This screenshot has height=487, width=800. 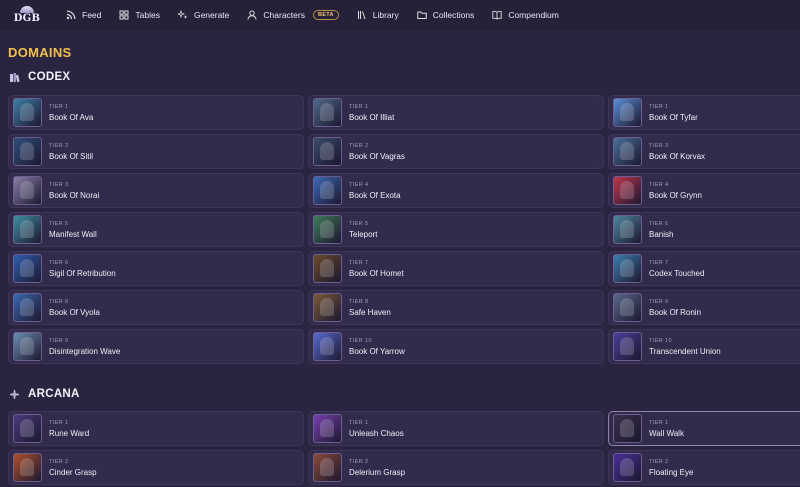 What do you see at coordinates (377, 156) in the screenshot?
I see `card-name: Book Of Vagras` at bounding box center [377, 156].